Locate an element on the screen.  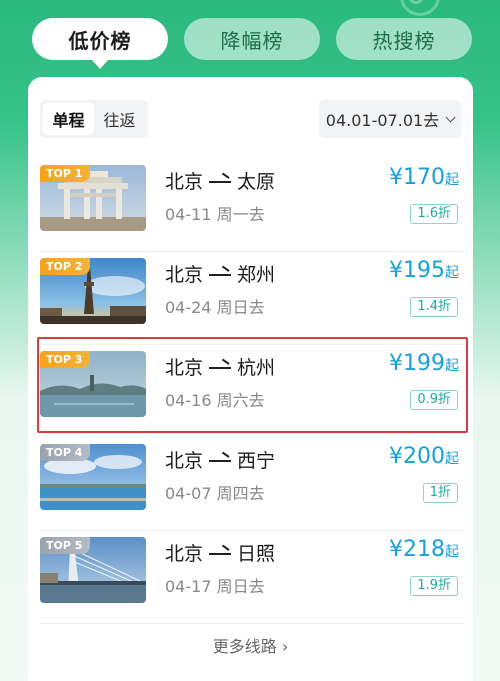
discount-badge: 1折 is located at coordinates (440, 493).